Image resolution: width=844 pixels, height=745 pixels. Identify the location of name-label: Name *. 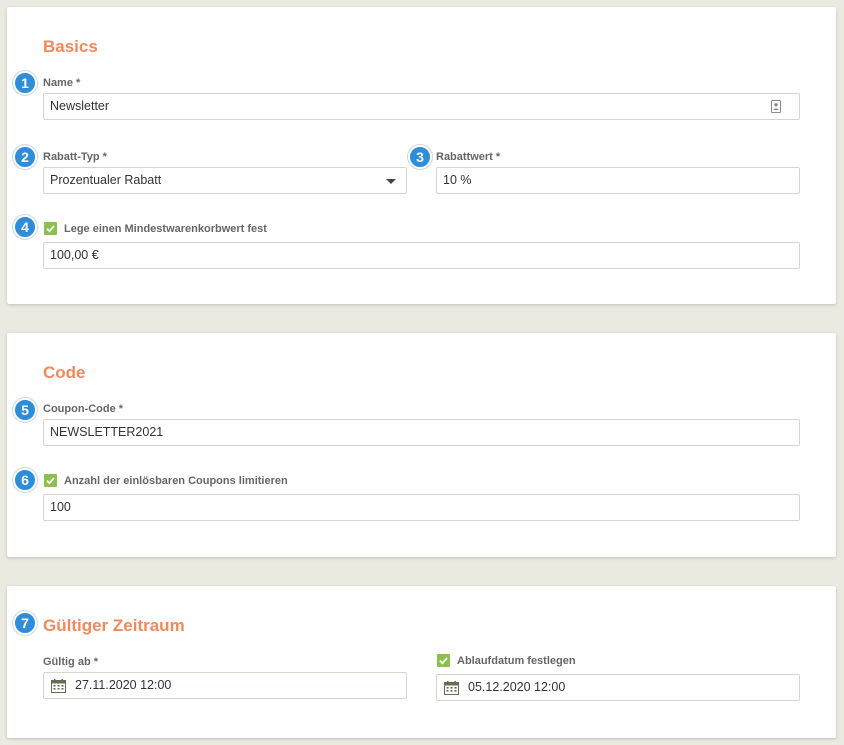
(62, 83).